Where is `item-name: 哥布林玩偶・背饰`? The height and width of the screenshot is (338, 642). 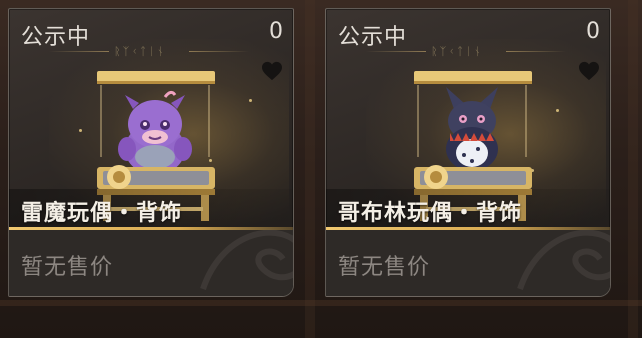 item-name: 哥布林玩偶・背饰 is located at coordinates (430, 213).